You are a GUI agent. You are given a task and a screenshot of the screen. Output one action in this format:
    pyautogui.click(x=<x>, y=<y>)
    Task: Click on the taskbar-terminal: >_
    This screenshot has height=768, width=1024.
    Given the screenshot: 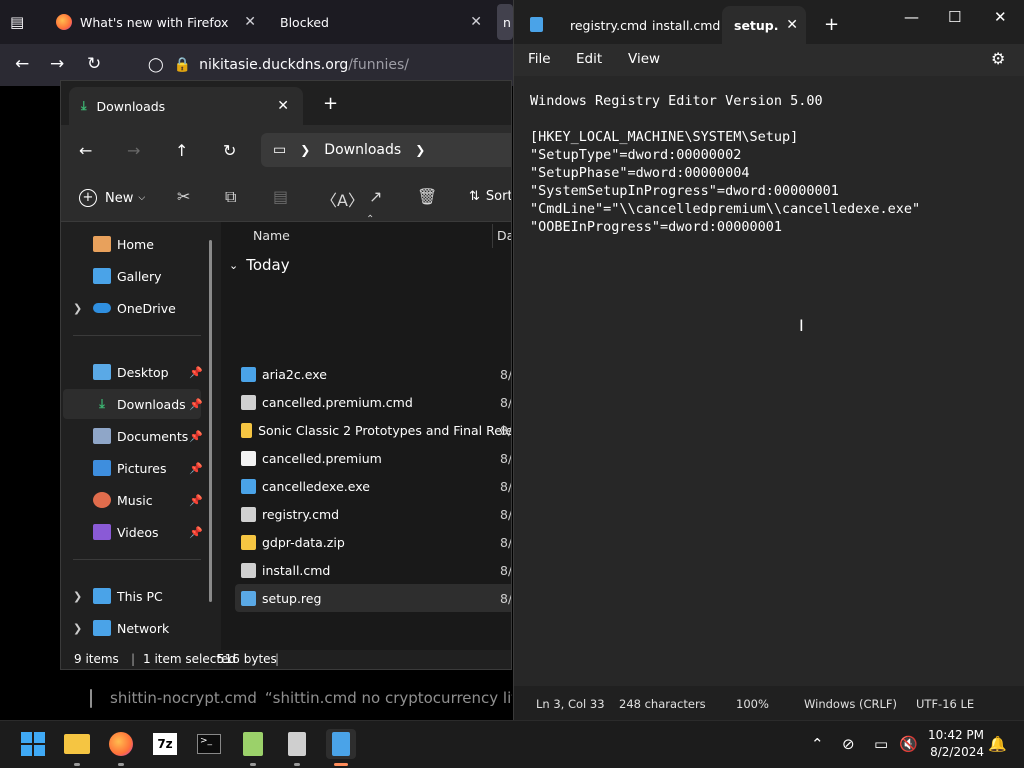 What is the action you would take?
    pyautogui.click(x=209, y=744)
    